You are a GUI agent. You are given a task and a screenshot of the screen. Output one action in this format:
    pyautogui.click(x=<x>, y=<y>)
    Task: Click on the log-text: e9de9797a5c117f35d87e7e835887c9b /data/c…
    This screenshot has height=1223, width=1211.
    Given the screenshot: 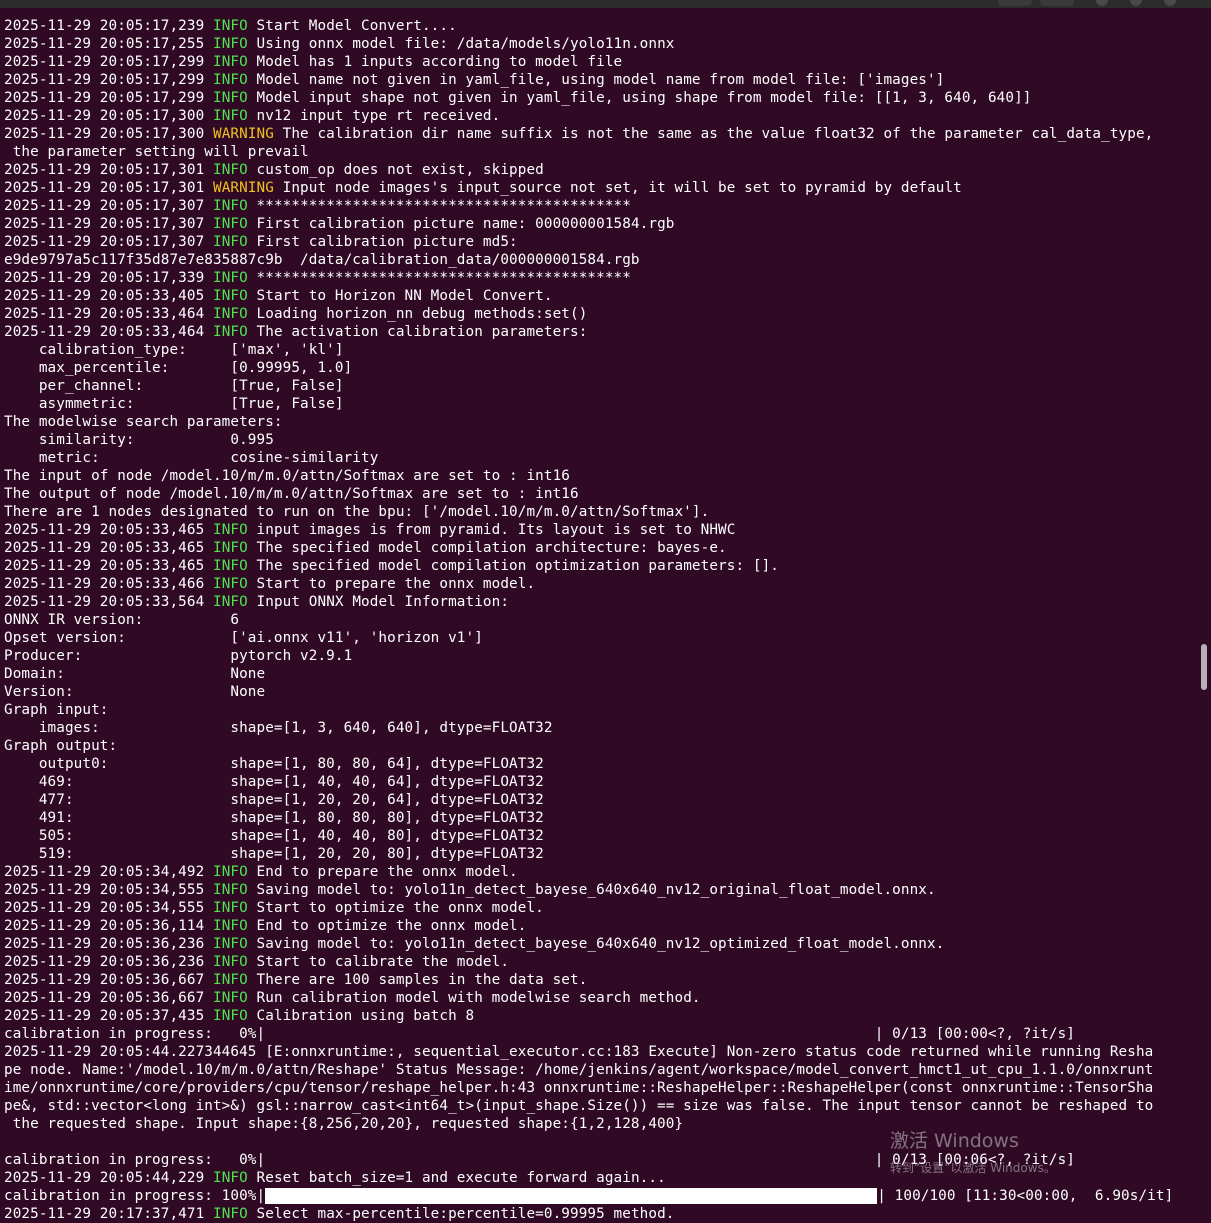 What is the action you would take?
    pyautogui.click(x=322, y=260)
    